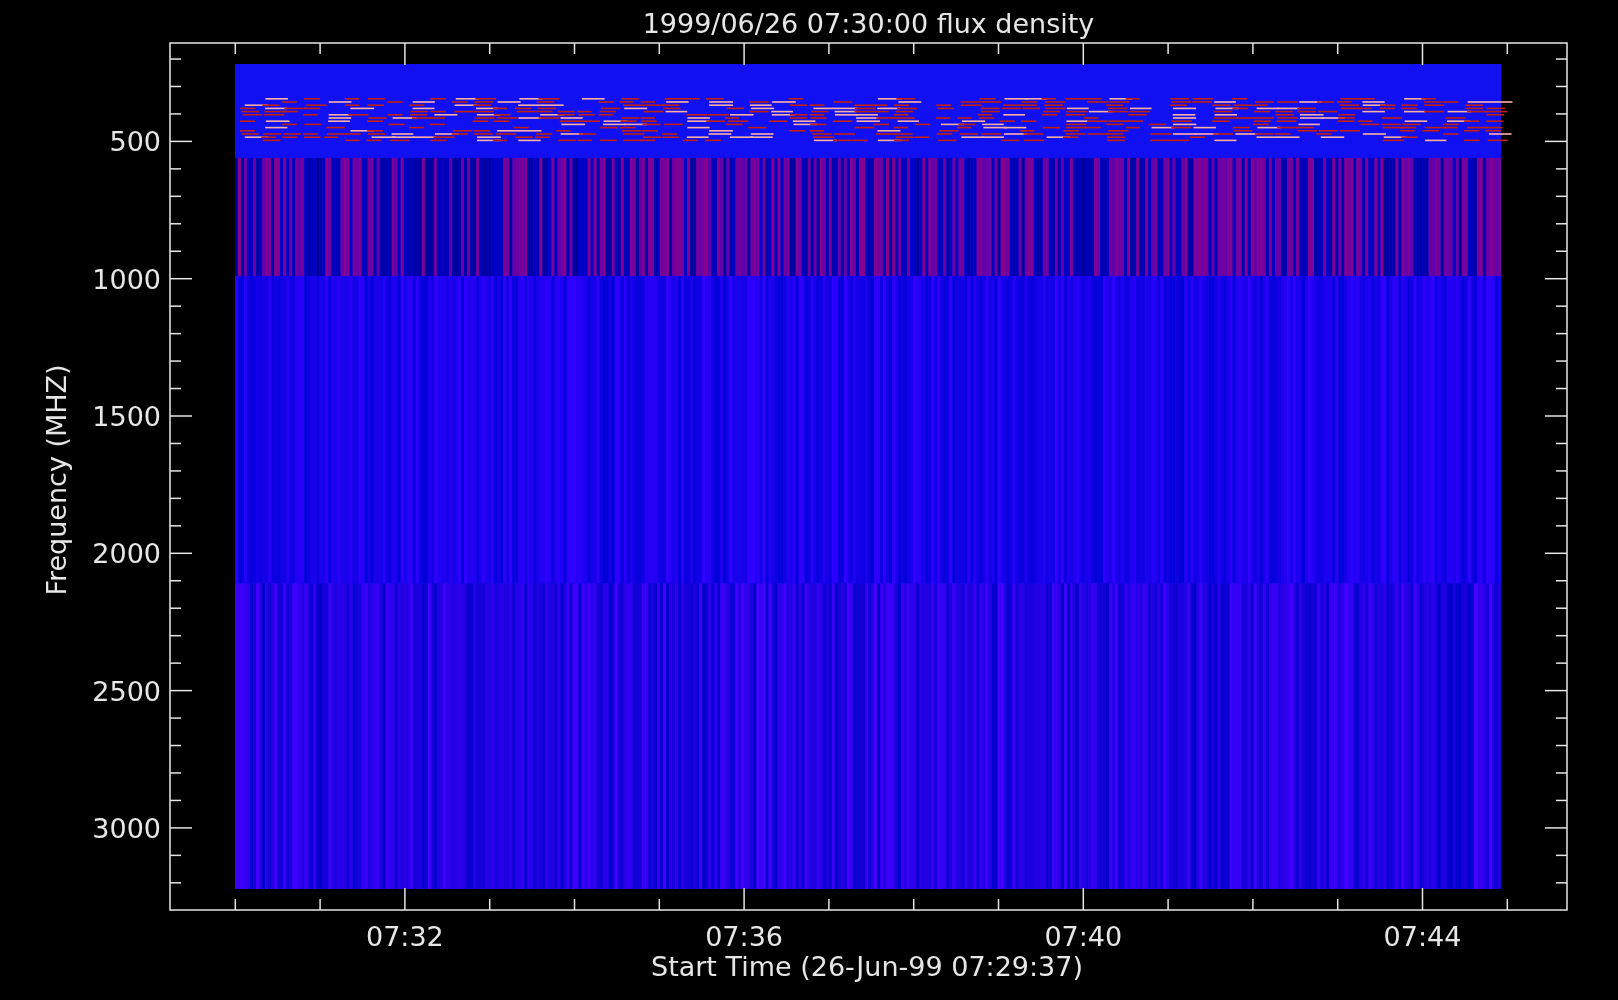 The image size is (1618, 1000). I want to click on x-axis-label: Start Time (26-Jun-99 07:29:37), so click(867, 966).